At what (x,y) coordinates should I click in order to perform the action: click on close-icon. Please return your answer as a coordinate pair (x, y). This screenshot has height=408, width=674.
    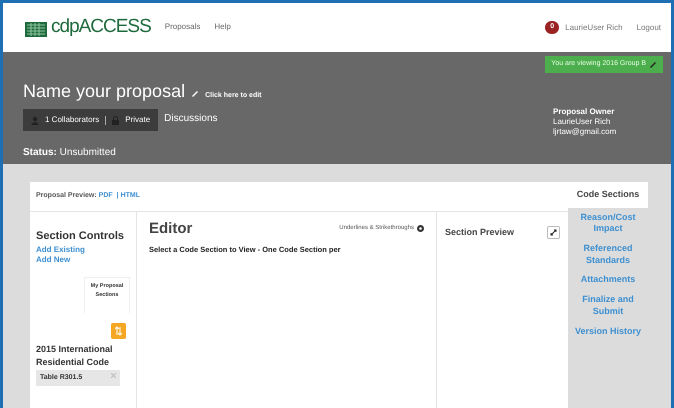
    Looking at the image, I should click on (113, 375).